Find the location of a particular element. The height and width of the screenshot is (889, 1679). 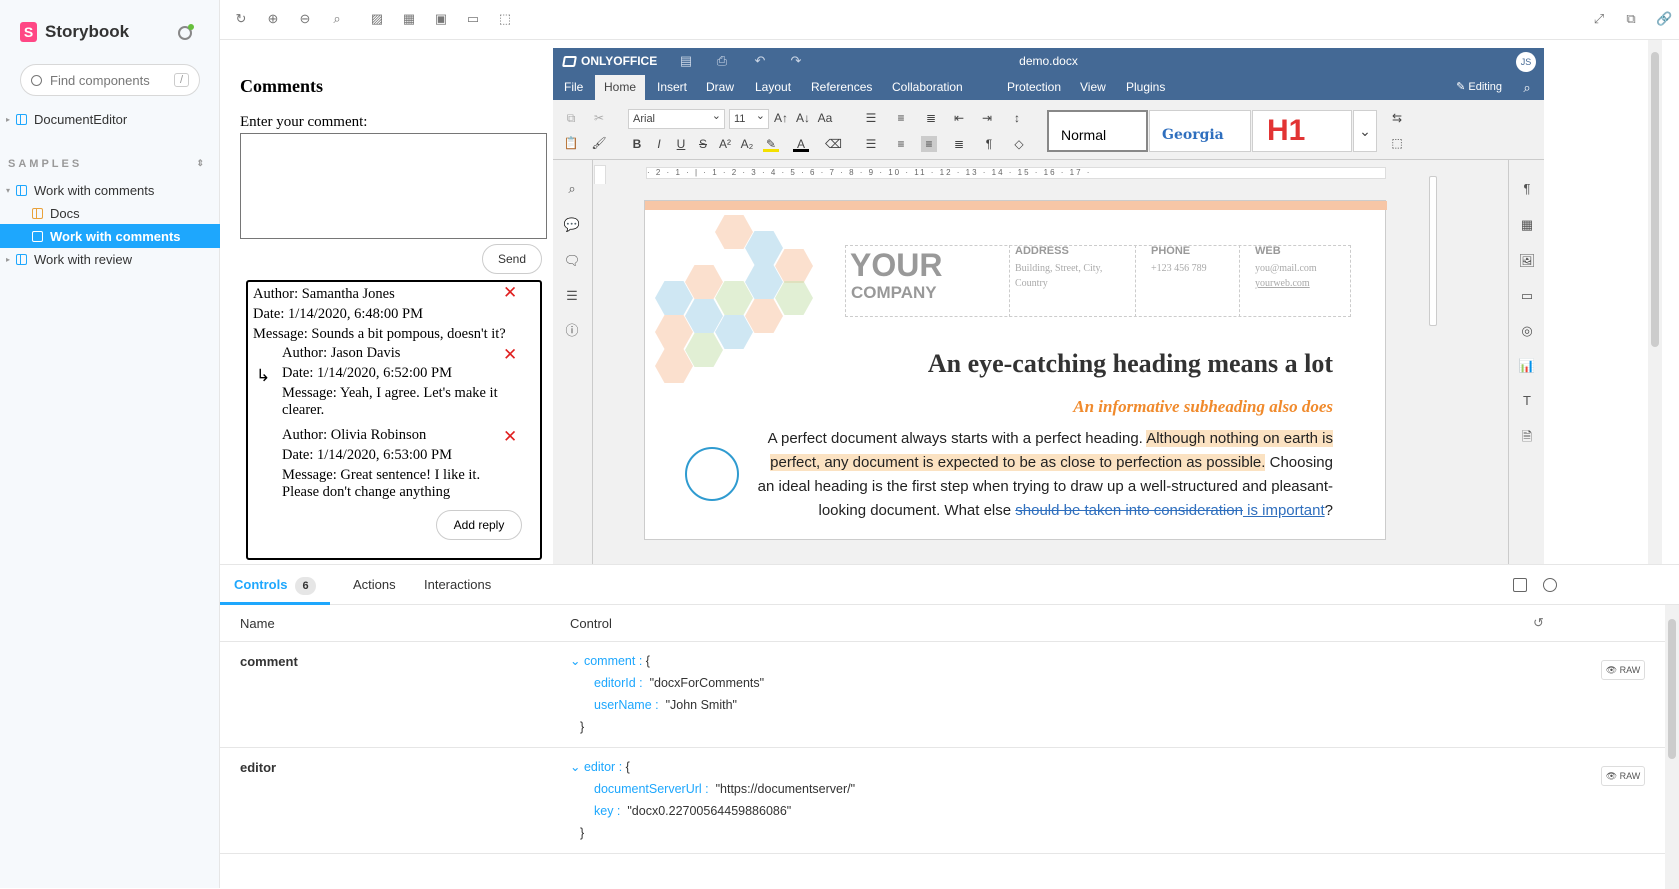

tab-actions: Actions is located at coordinates (374, 585).